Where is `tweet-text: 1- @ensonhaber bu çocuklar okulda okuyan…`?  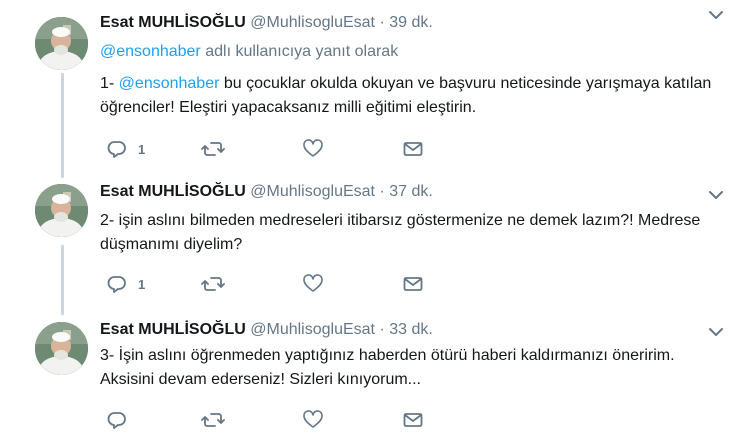
tweet-text: 1- @ensonhaber bu çocuklar okulda okuyan… is located at coordinates (410, 96).